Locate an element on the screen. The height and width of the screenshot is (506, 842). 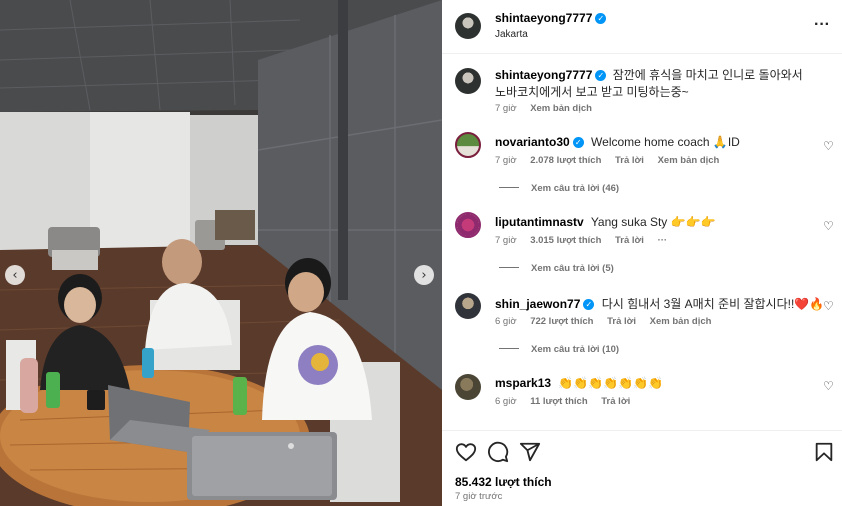
share-button is located at coordinates (530, 452).